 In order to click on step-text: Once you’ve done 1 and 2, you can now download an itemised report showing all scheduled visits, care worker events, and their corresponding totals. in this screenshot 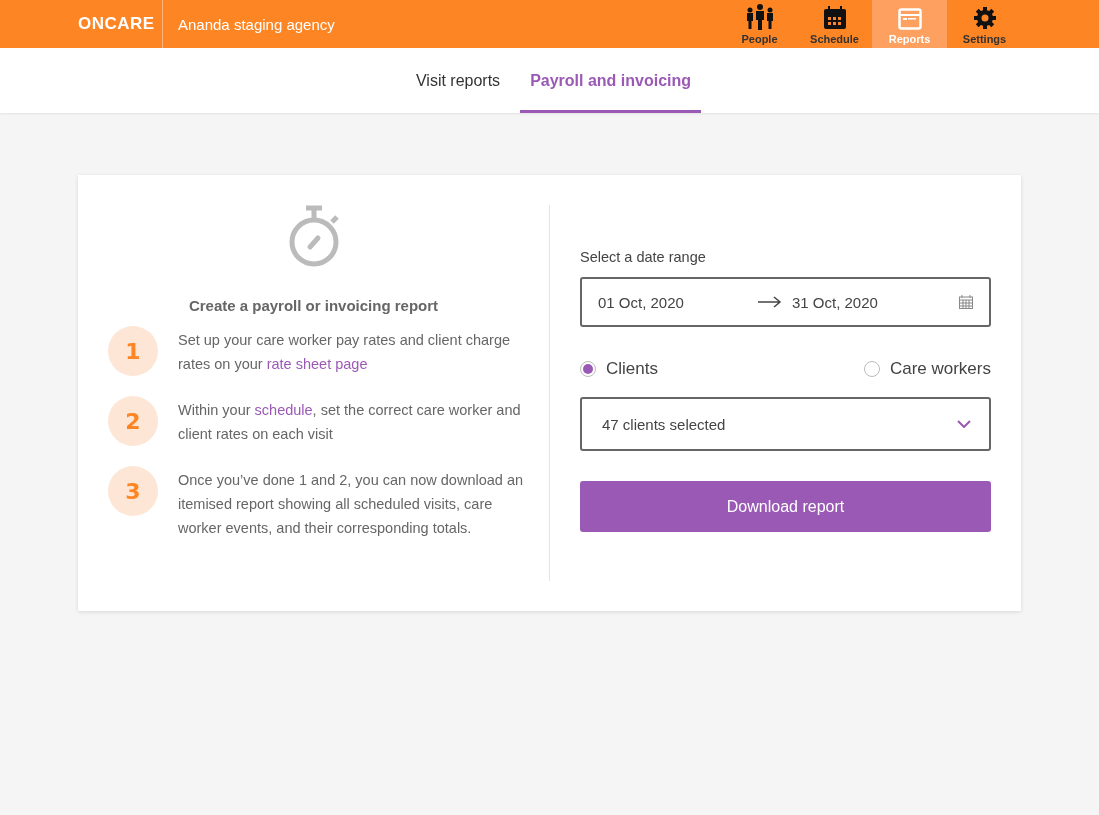, I will do `click(351, 504)`.